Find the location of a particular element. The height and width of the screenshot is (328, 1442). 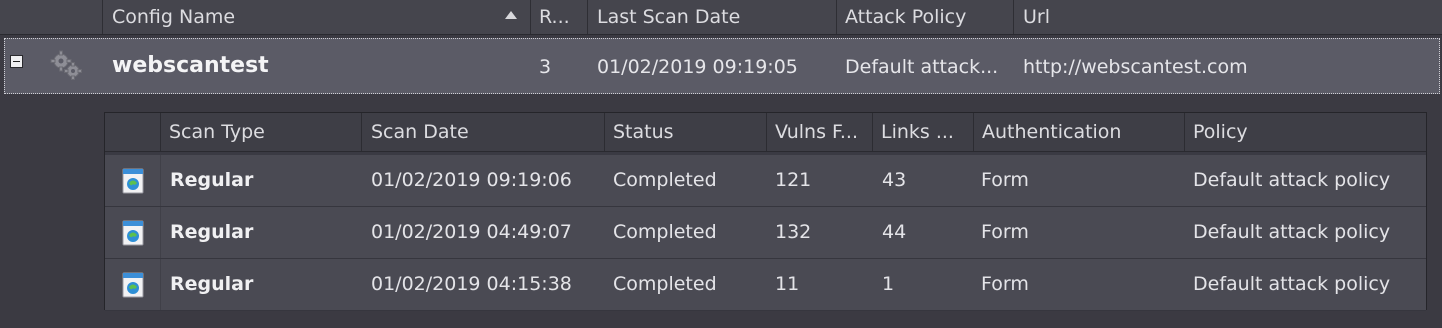

collapse-toggle-button is located at coordinates (16, 61).